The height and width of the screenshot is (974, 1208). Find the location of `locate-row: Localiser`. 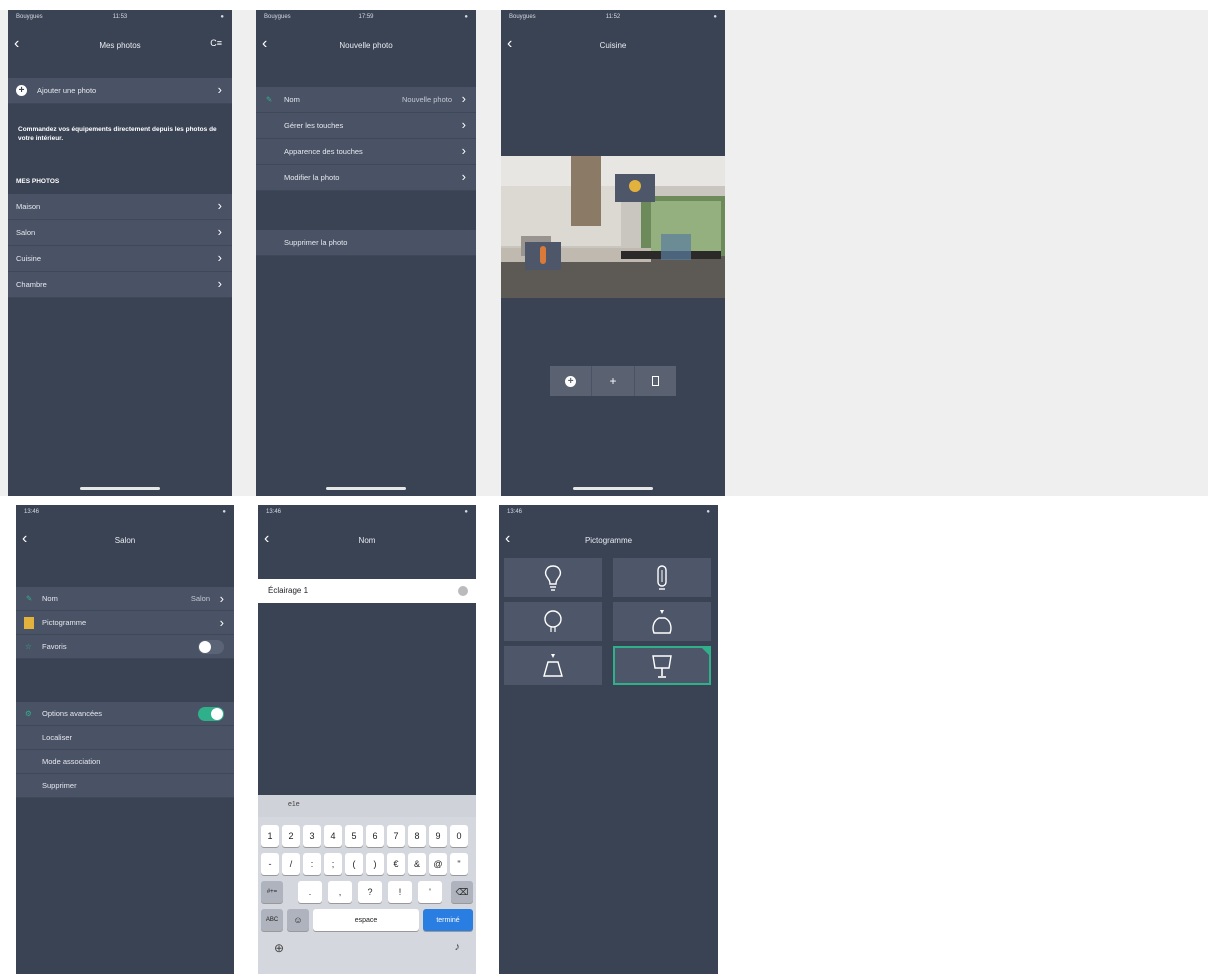

locate-row: Localiser is located at coordinates (125, 738).